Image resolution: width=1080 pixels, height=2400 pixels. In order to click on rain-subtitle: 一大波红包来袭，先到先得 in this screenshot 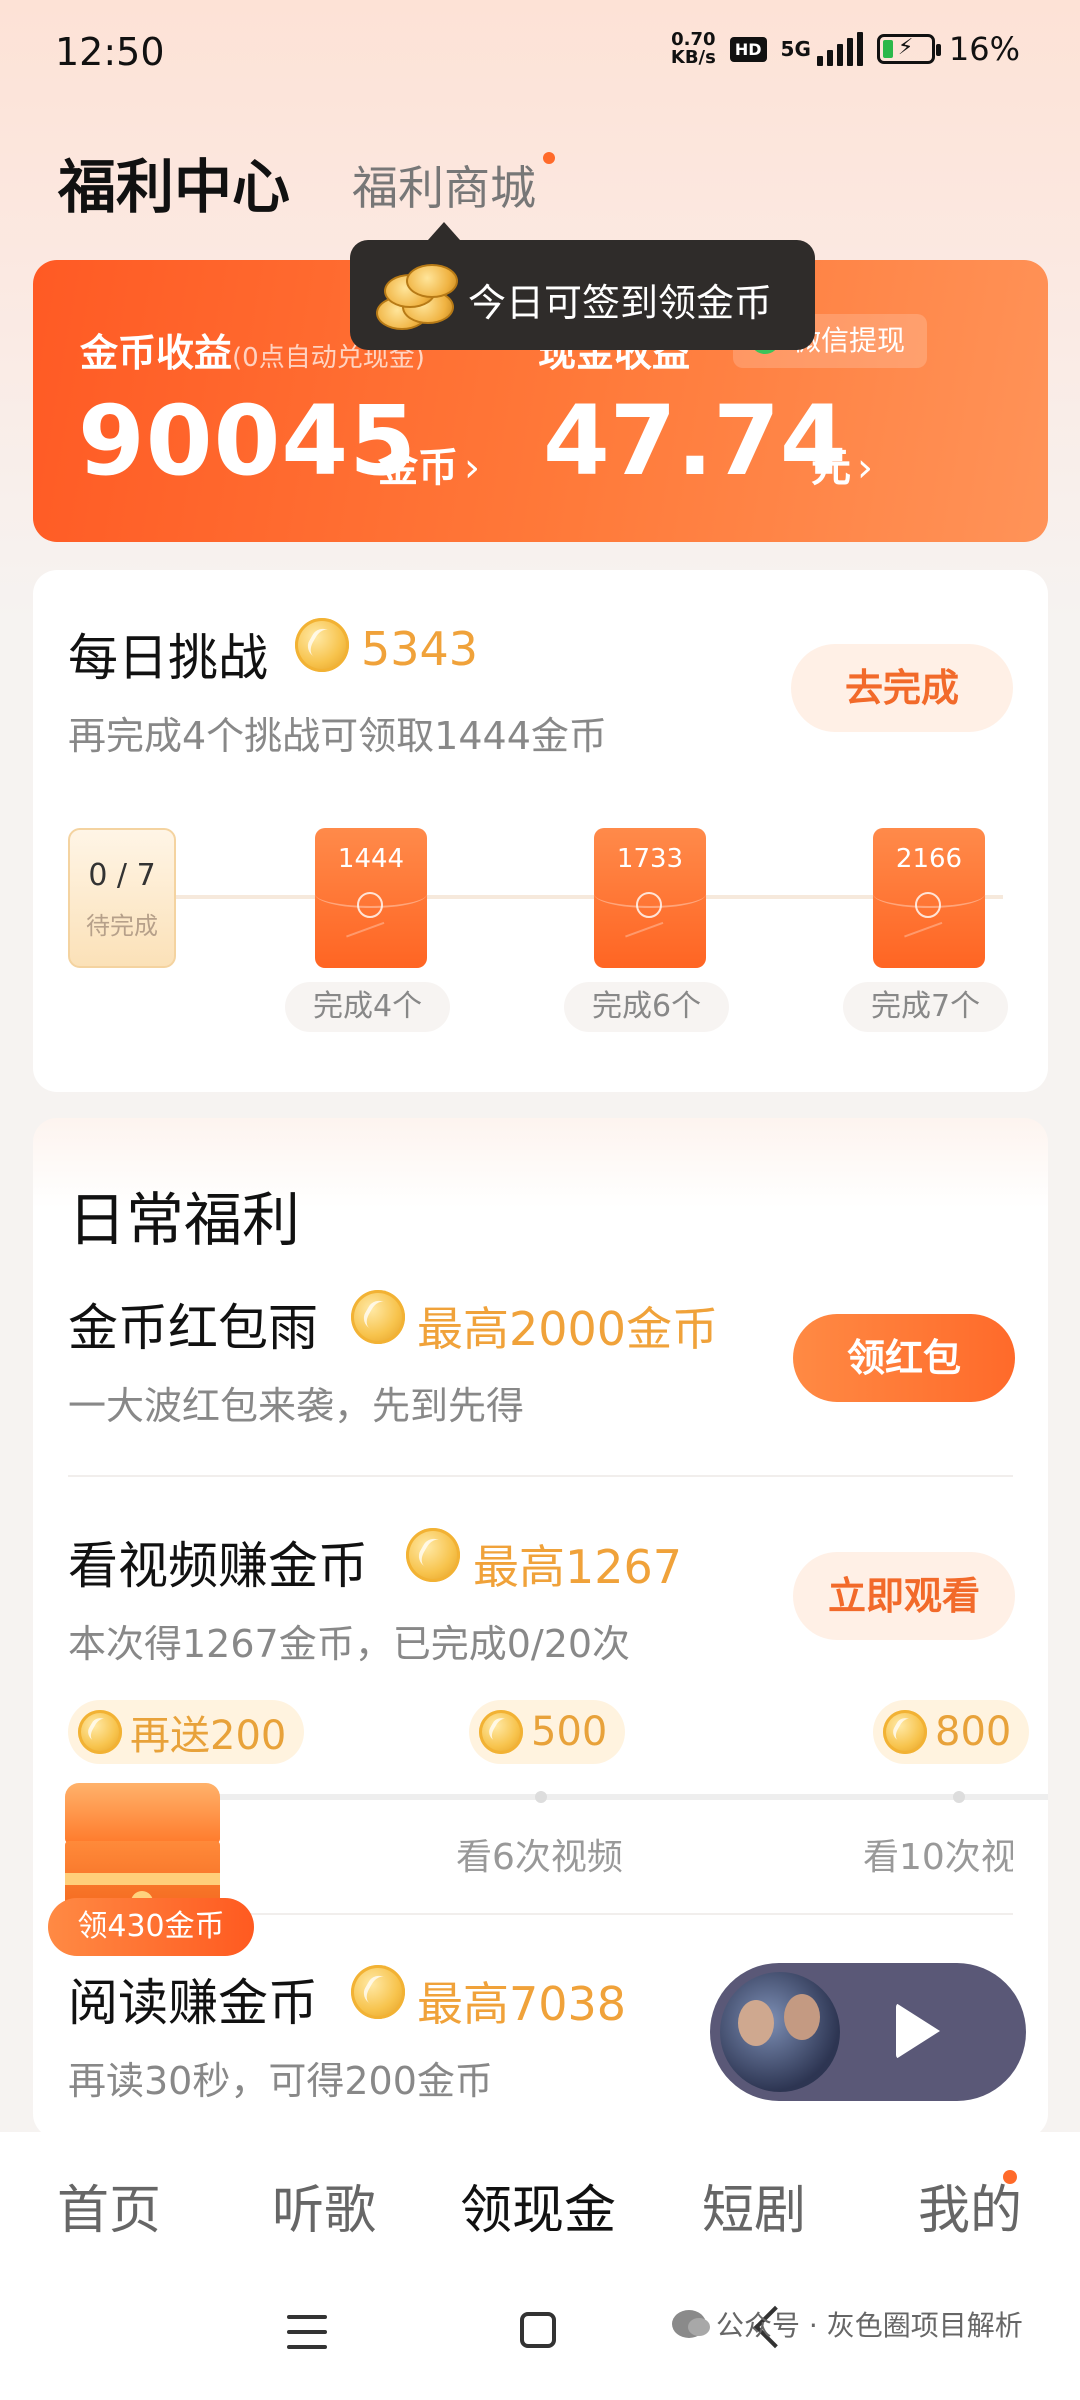, I will do `click(296, 1406)`.